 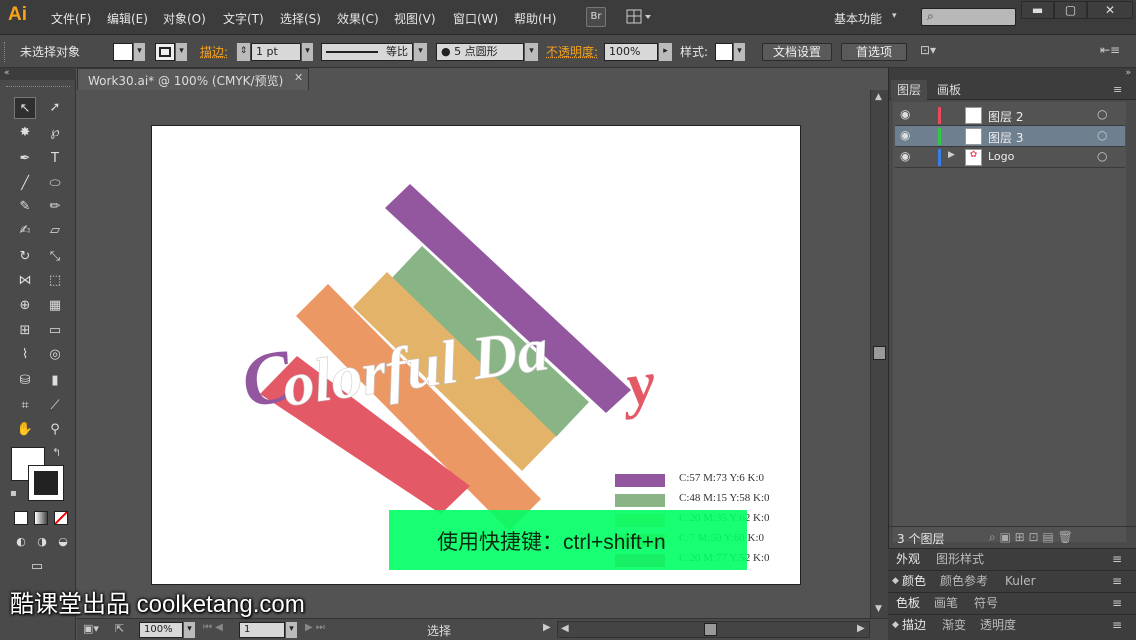 I want to click on menu-effect: 效果(C), so click(x=358, y=18).